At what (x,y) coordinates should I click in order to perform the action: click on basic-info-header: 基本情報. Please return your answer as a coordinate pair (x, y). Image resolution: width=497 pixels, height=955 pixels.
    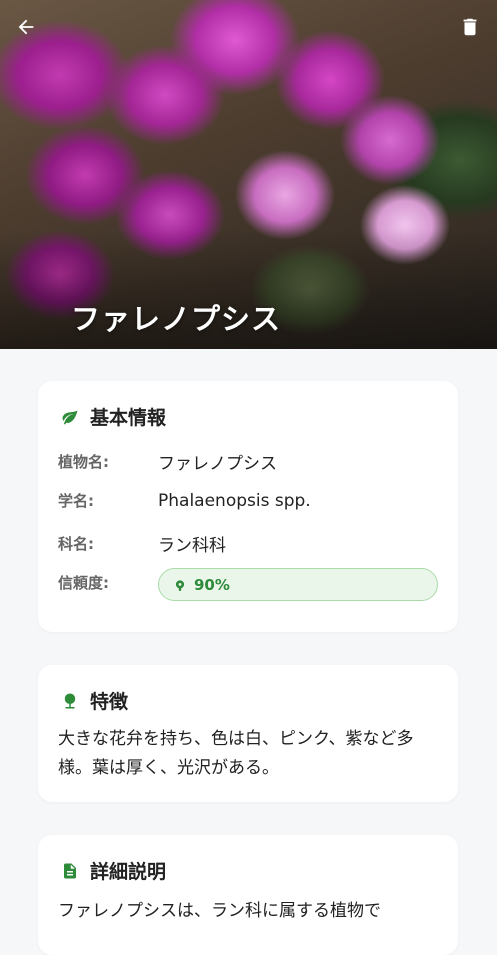
    Looking at the image, I should click on (113, 416).